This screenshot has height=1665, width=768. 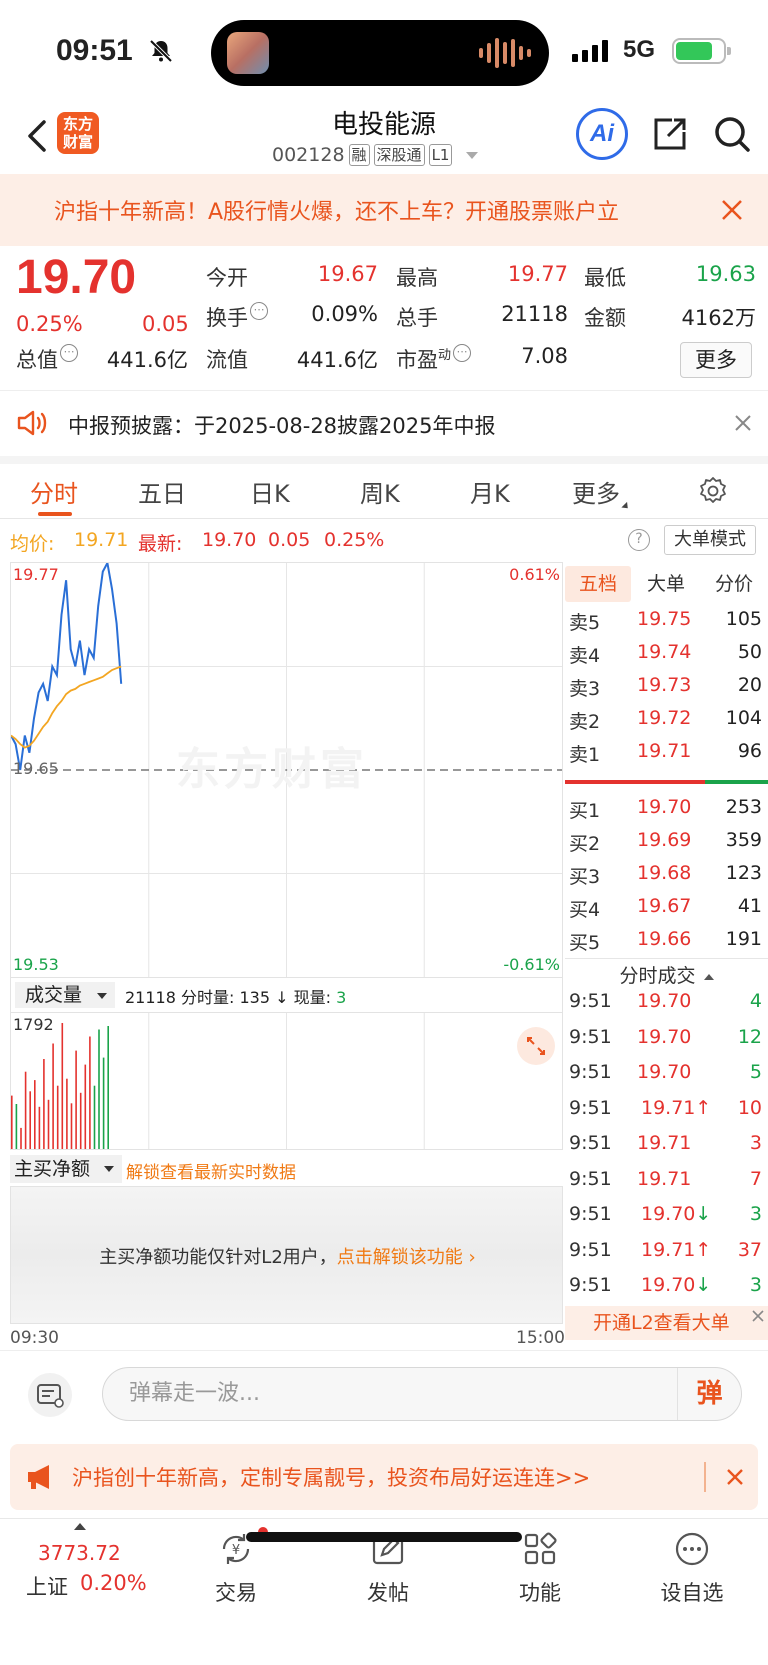 I want to click on tick-volume: 10, so click(x=749, y=1107).